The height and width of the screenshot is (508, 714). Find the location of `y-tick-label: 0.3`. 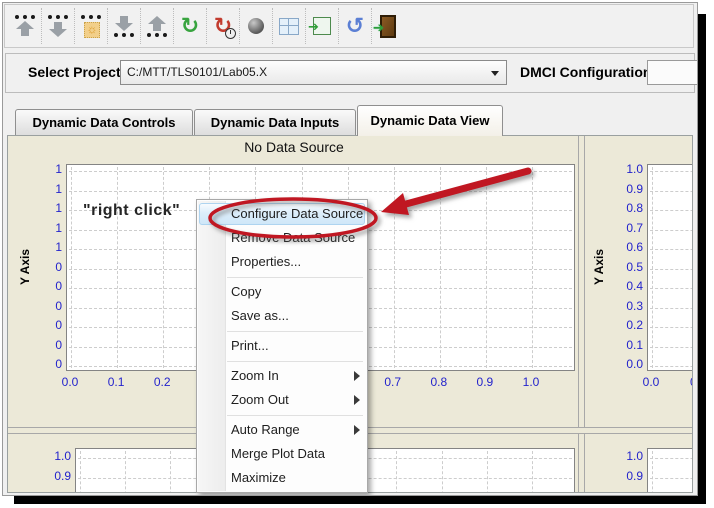

y-tick-label: 0.3 is located at coordinates (634, 305).